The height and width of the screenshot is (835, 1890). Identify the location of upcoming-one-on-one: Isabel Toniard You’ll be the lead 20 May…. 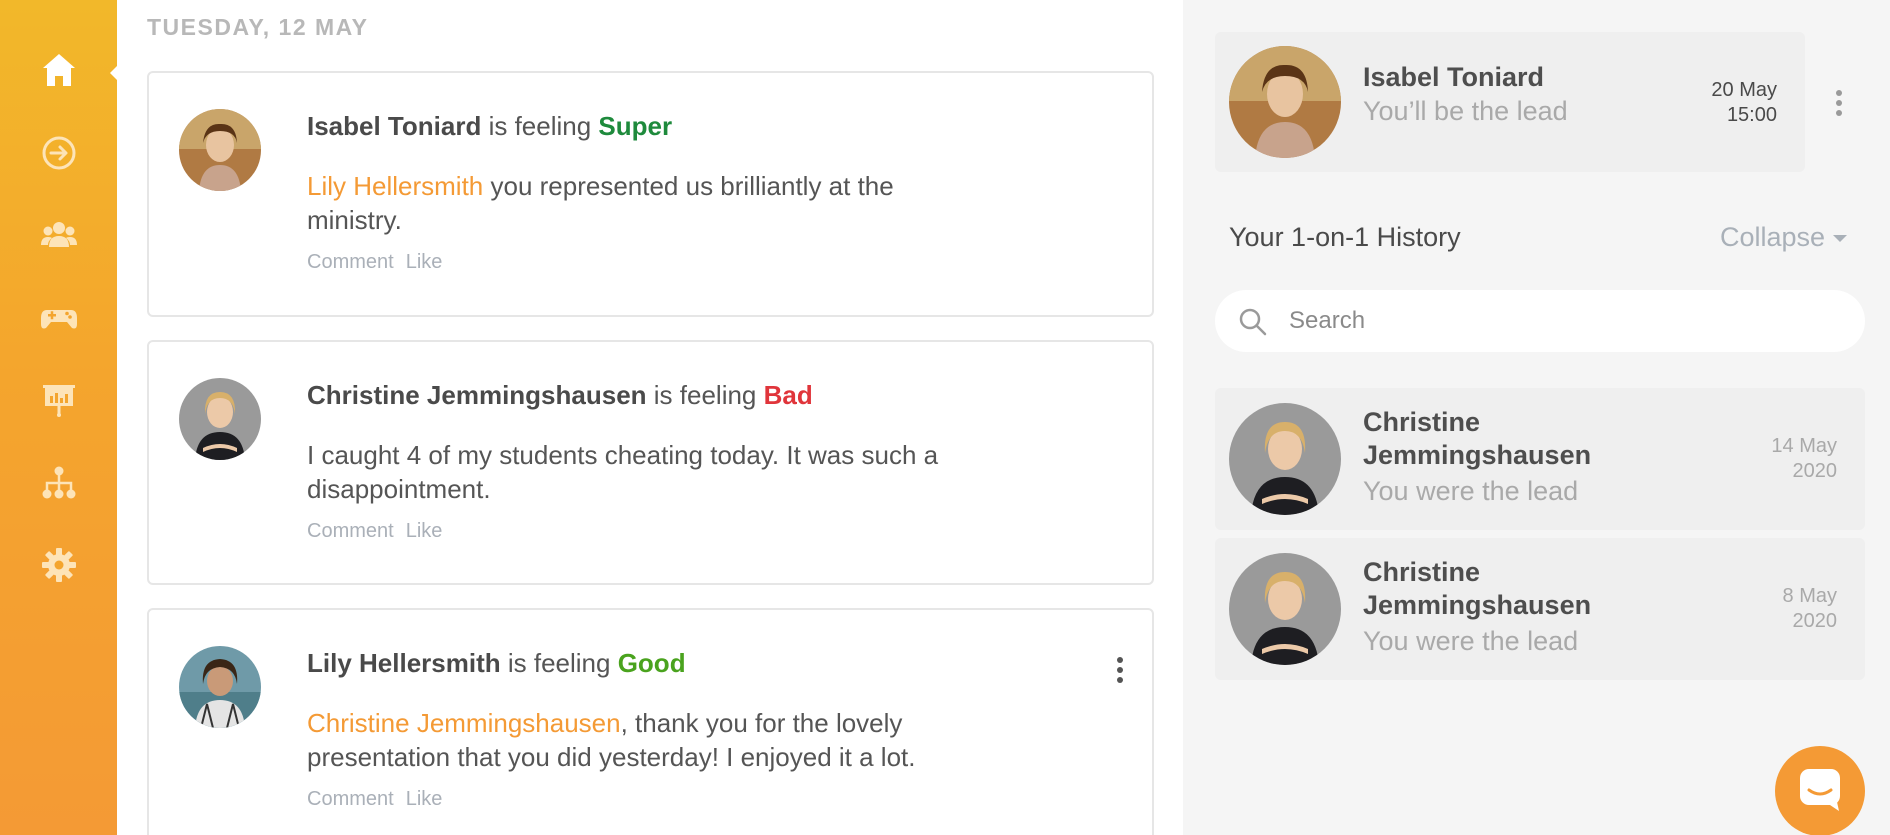
(1510, 102).